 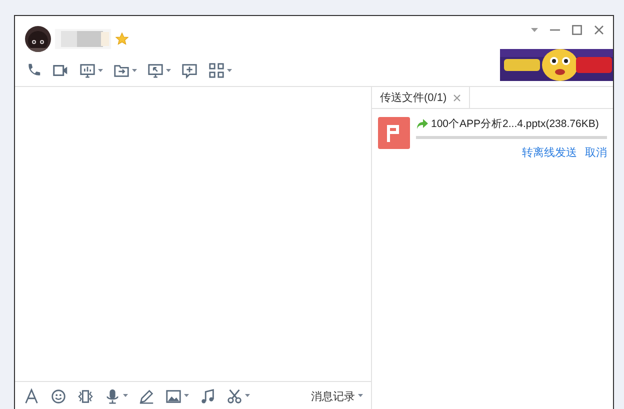 I want to click on tab-label: 传送文件(0/1), so click(x=413, y=97).